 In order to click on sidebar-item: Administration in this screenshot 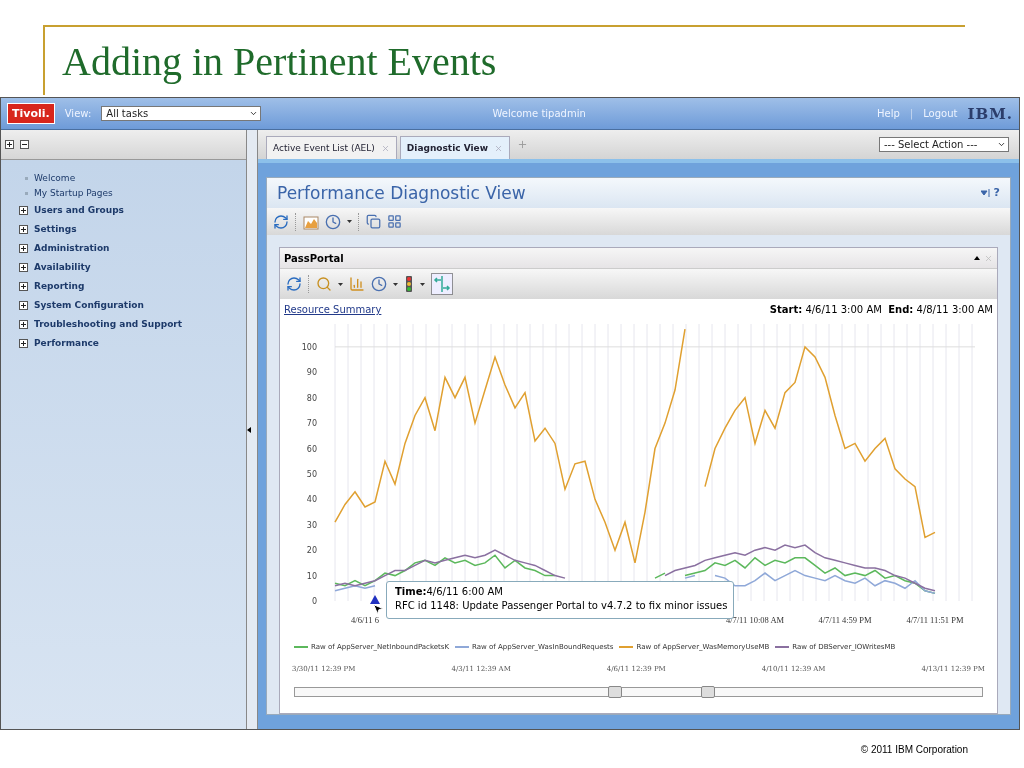, I will do `click(132, 248)`.